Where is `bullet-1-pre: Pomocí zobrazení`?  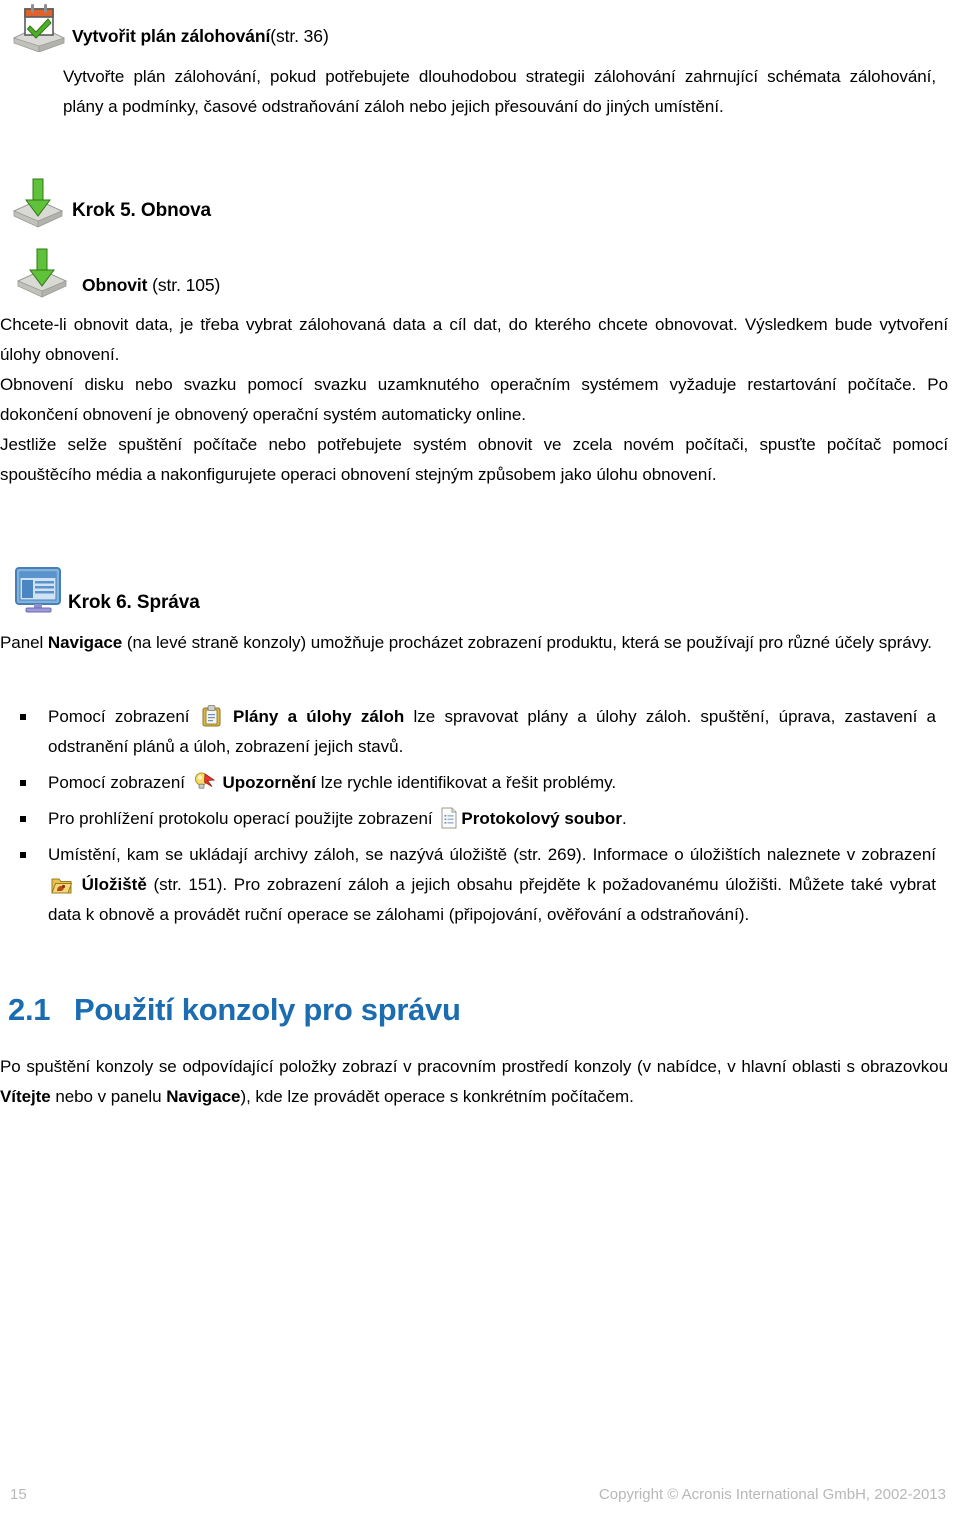 bullet-1-pre: Pomocí zobrazení is located at coordinates (119, 716).